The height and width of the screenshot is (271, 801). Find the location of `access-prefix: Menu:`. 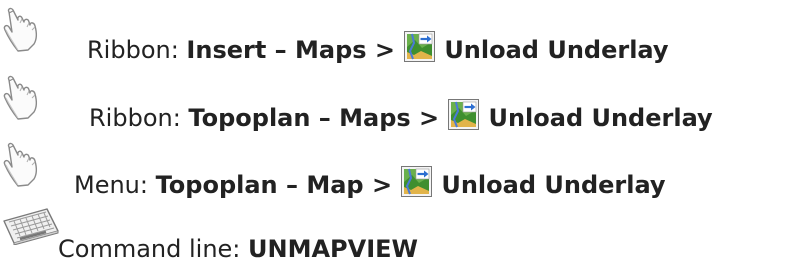

access-prefix: Menu: is located at coordinates (115, 185).